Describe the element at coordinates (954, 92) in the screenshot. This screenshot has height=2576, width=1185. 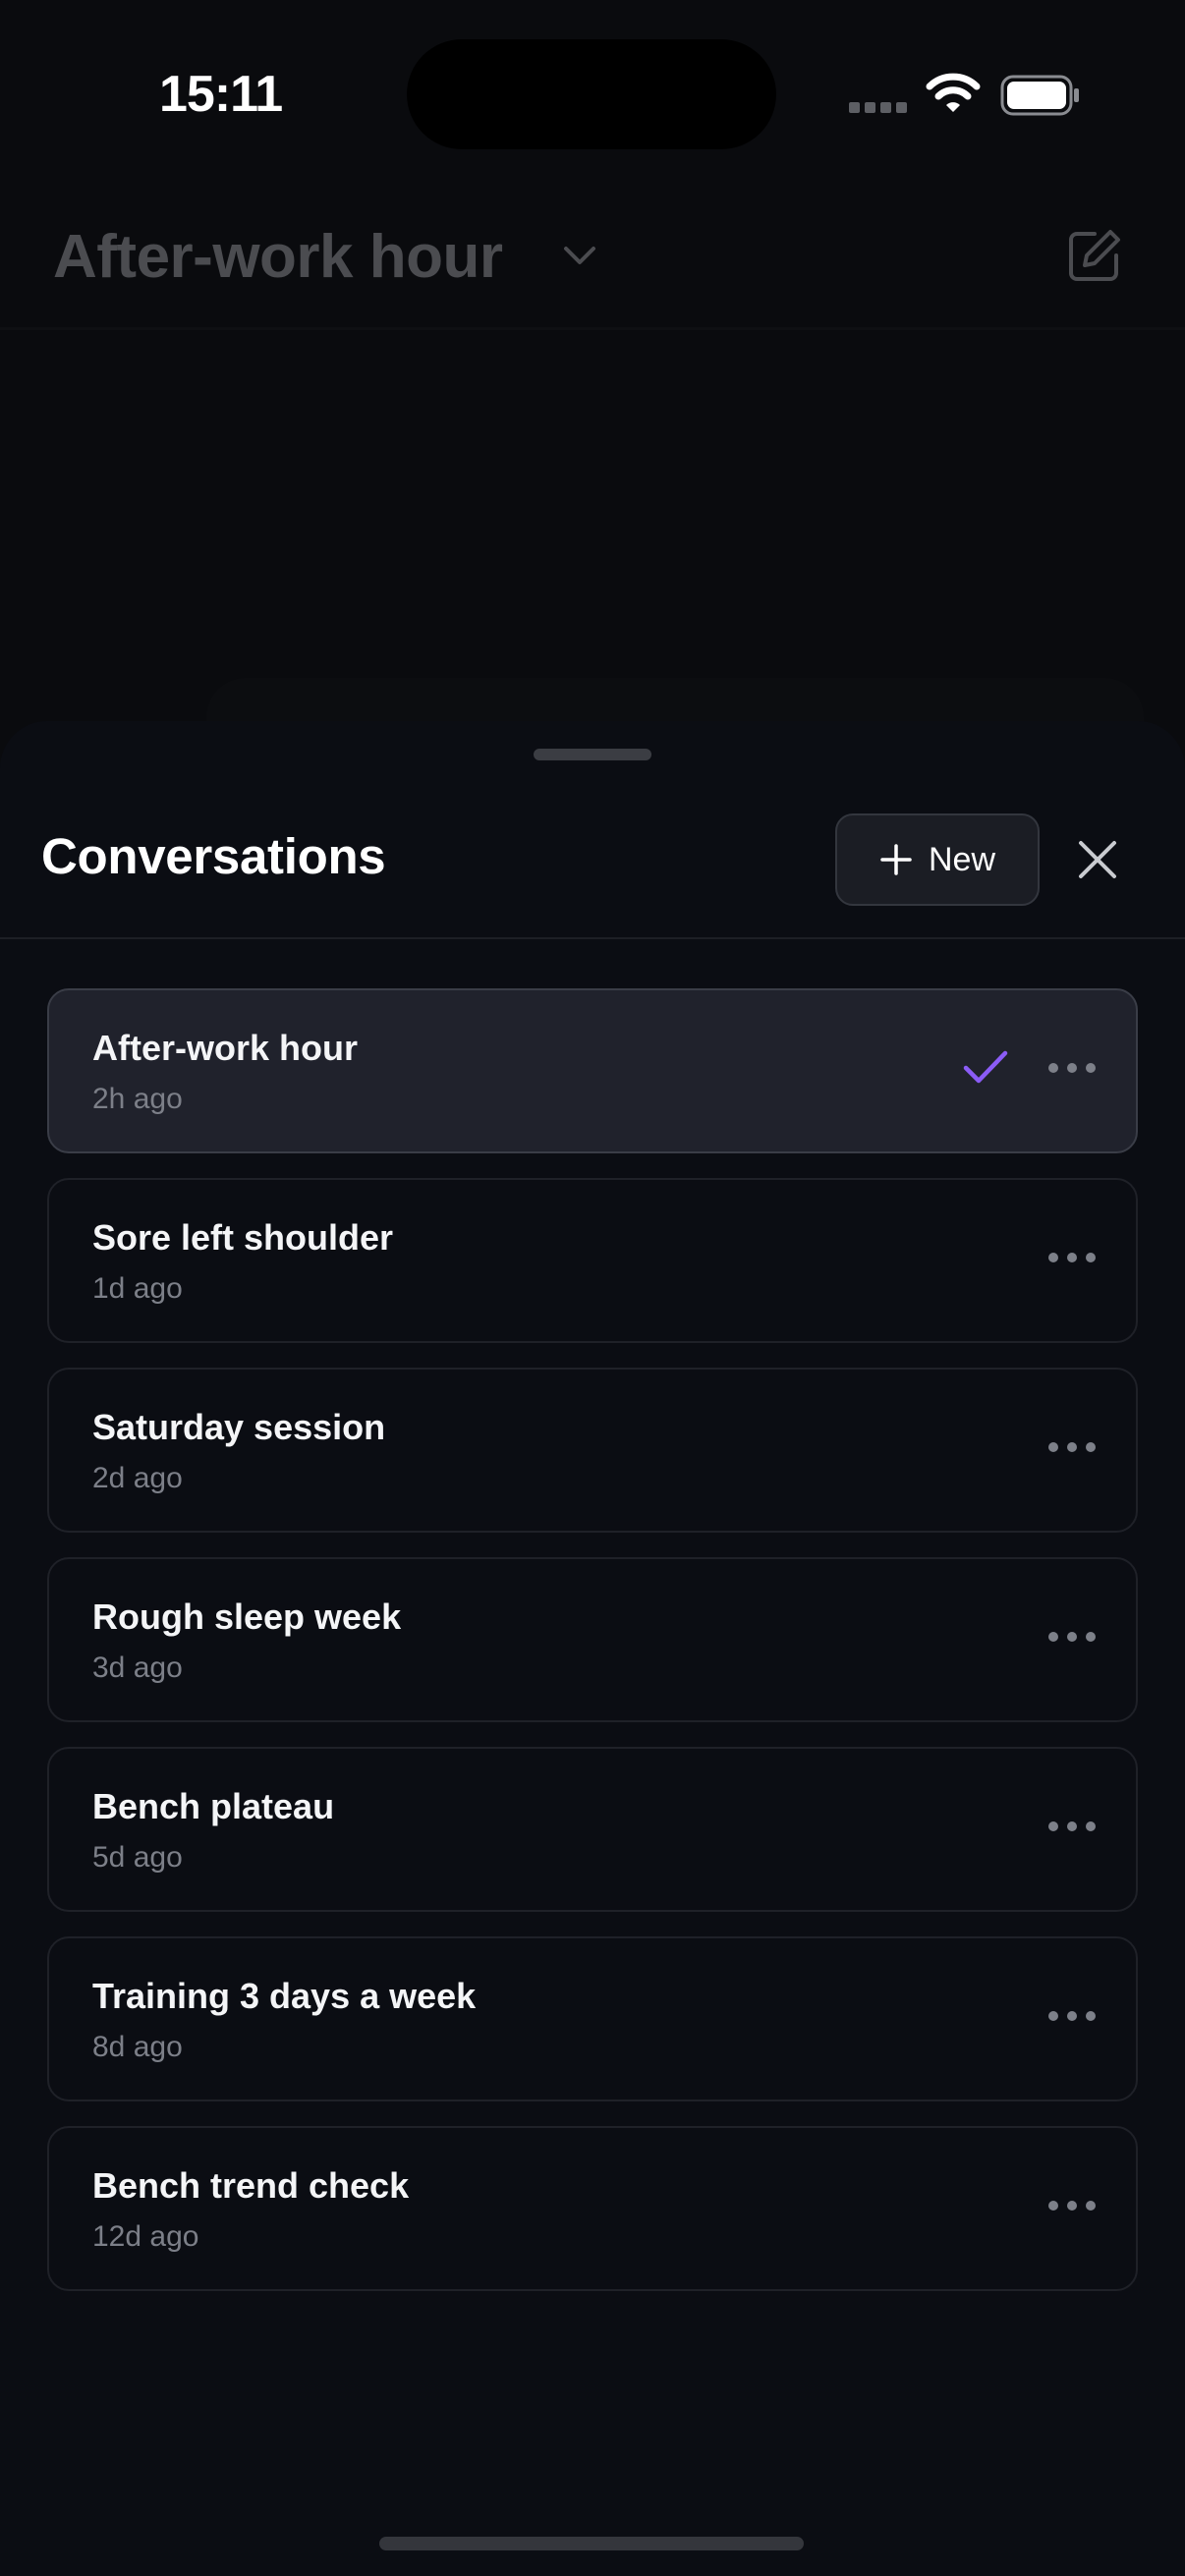
I see `wifi-icon` at that location.